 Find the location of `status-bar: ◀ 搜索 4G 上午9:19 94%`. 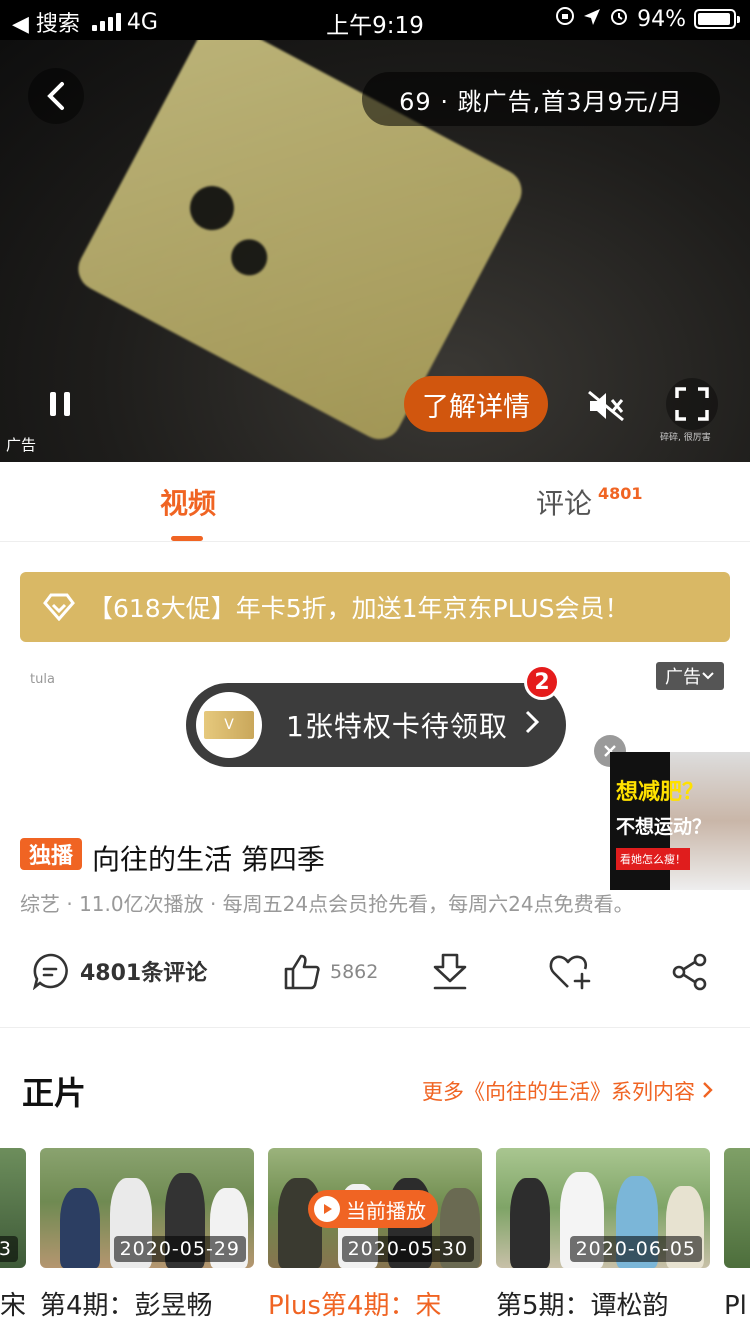

status-bar: ◀ 搜索 4G 上午9:19 94% is located at coordinates (375, 20).